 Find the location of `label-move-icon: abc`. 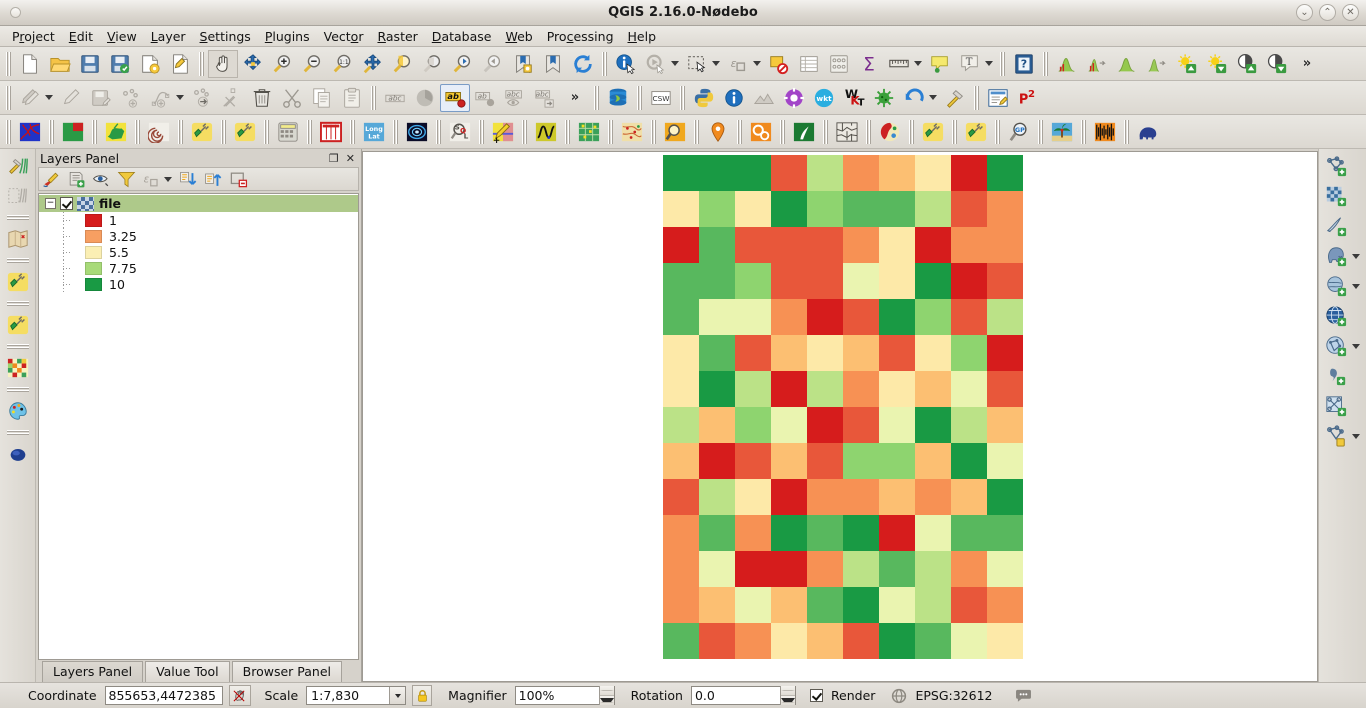

label-move-icon: abc is located at coordinates (545, 98).